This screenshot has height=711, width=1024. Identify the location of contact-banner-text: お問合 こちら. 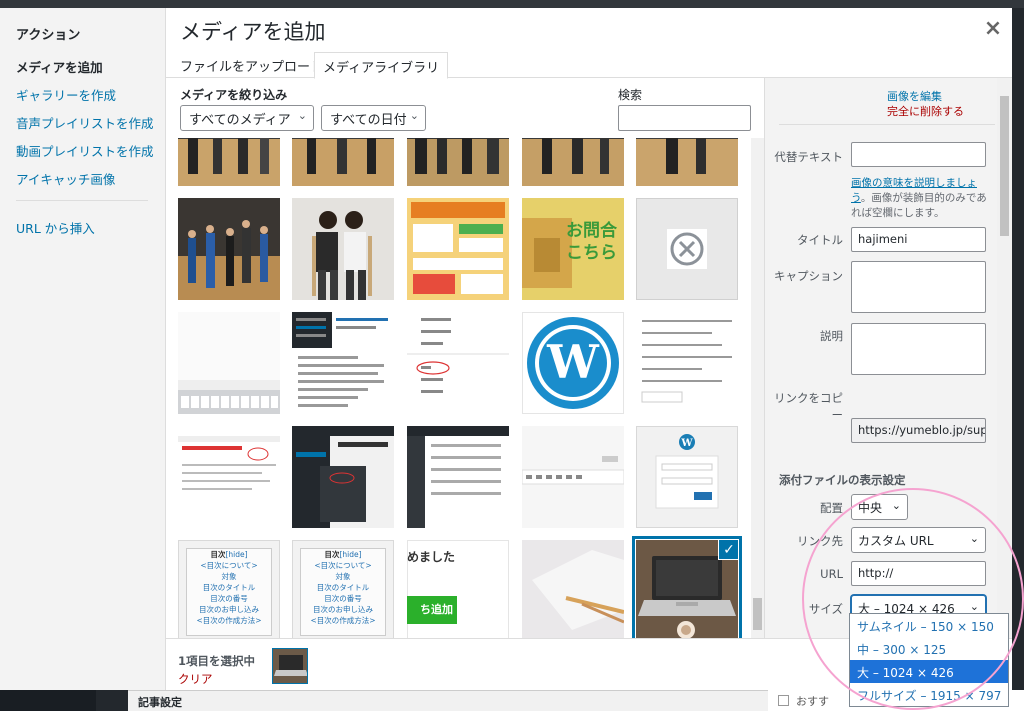
(591, 242).